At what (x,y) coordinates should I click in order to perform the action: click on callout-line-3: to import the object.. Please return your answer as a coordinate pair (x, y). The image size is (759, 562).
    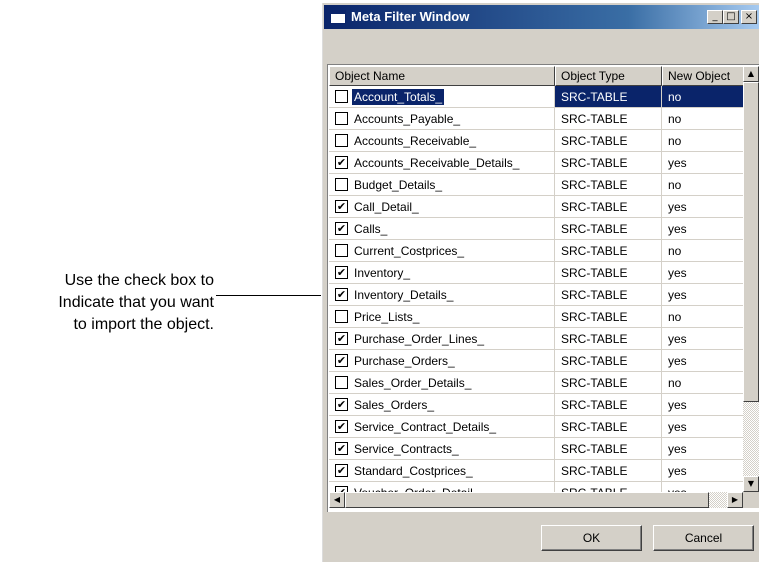
    Looking at the image, I should click on (143, 324).